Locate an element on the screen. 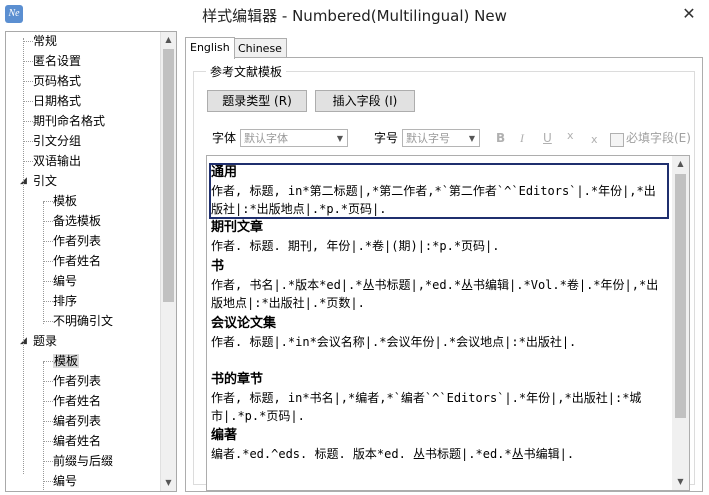  required-field-checkbox is located at coordinates (617, 140).